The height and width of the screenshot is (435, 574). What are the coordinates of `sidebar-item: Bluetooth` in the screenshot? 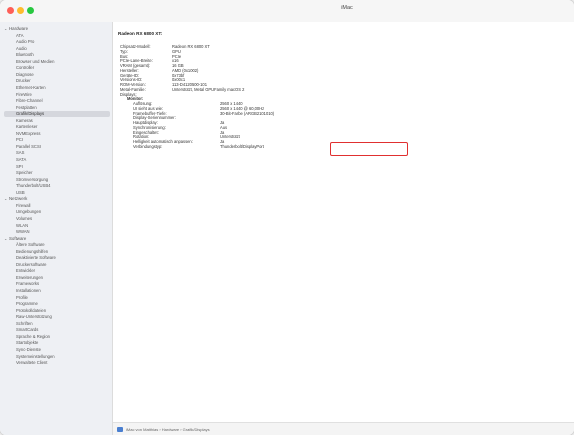 It's located at (62, 55).